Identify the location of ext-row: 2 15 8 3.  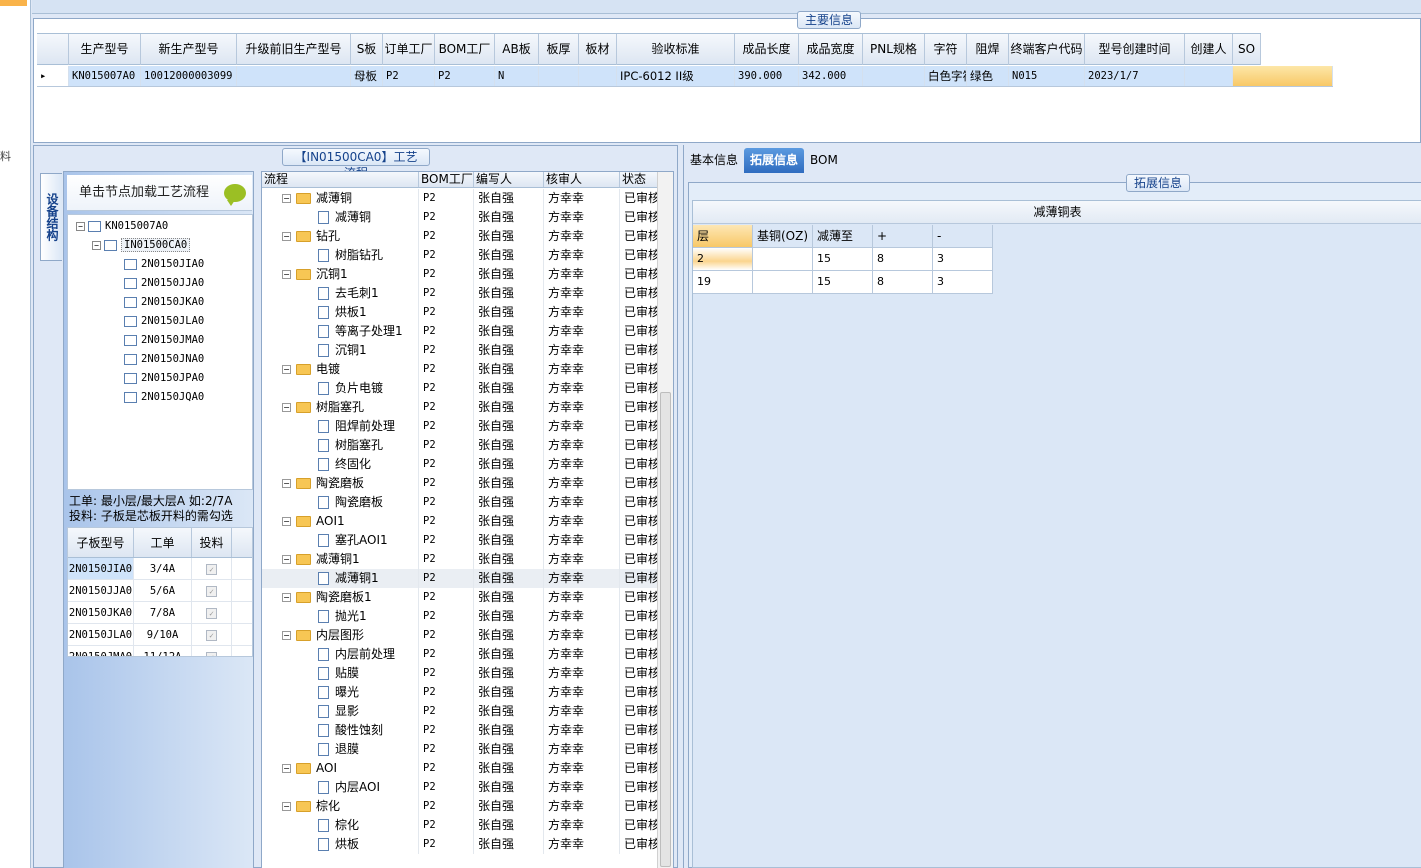
(843, 259).